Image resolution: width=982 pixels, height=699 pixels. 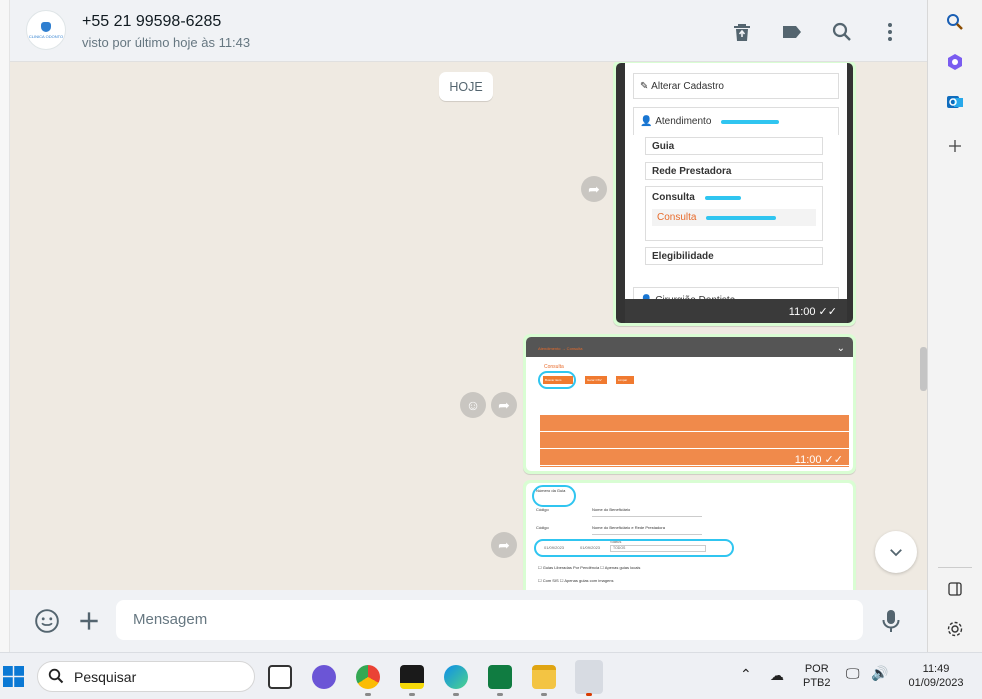 I want to click on image-row: Consulta Consulta, so click(x=734, y=213).